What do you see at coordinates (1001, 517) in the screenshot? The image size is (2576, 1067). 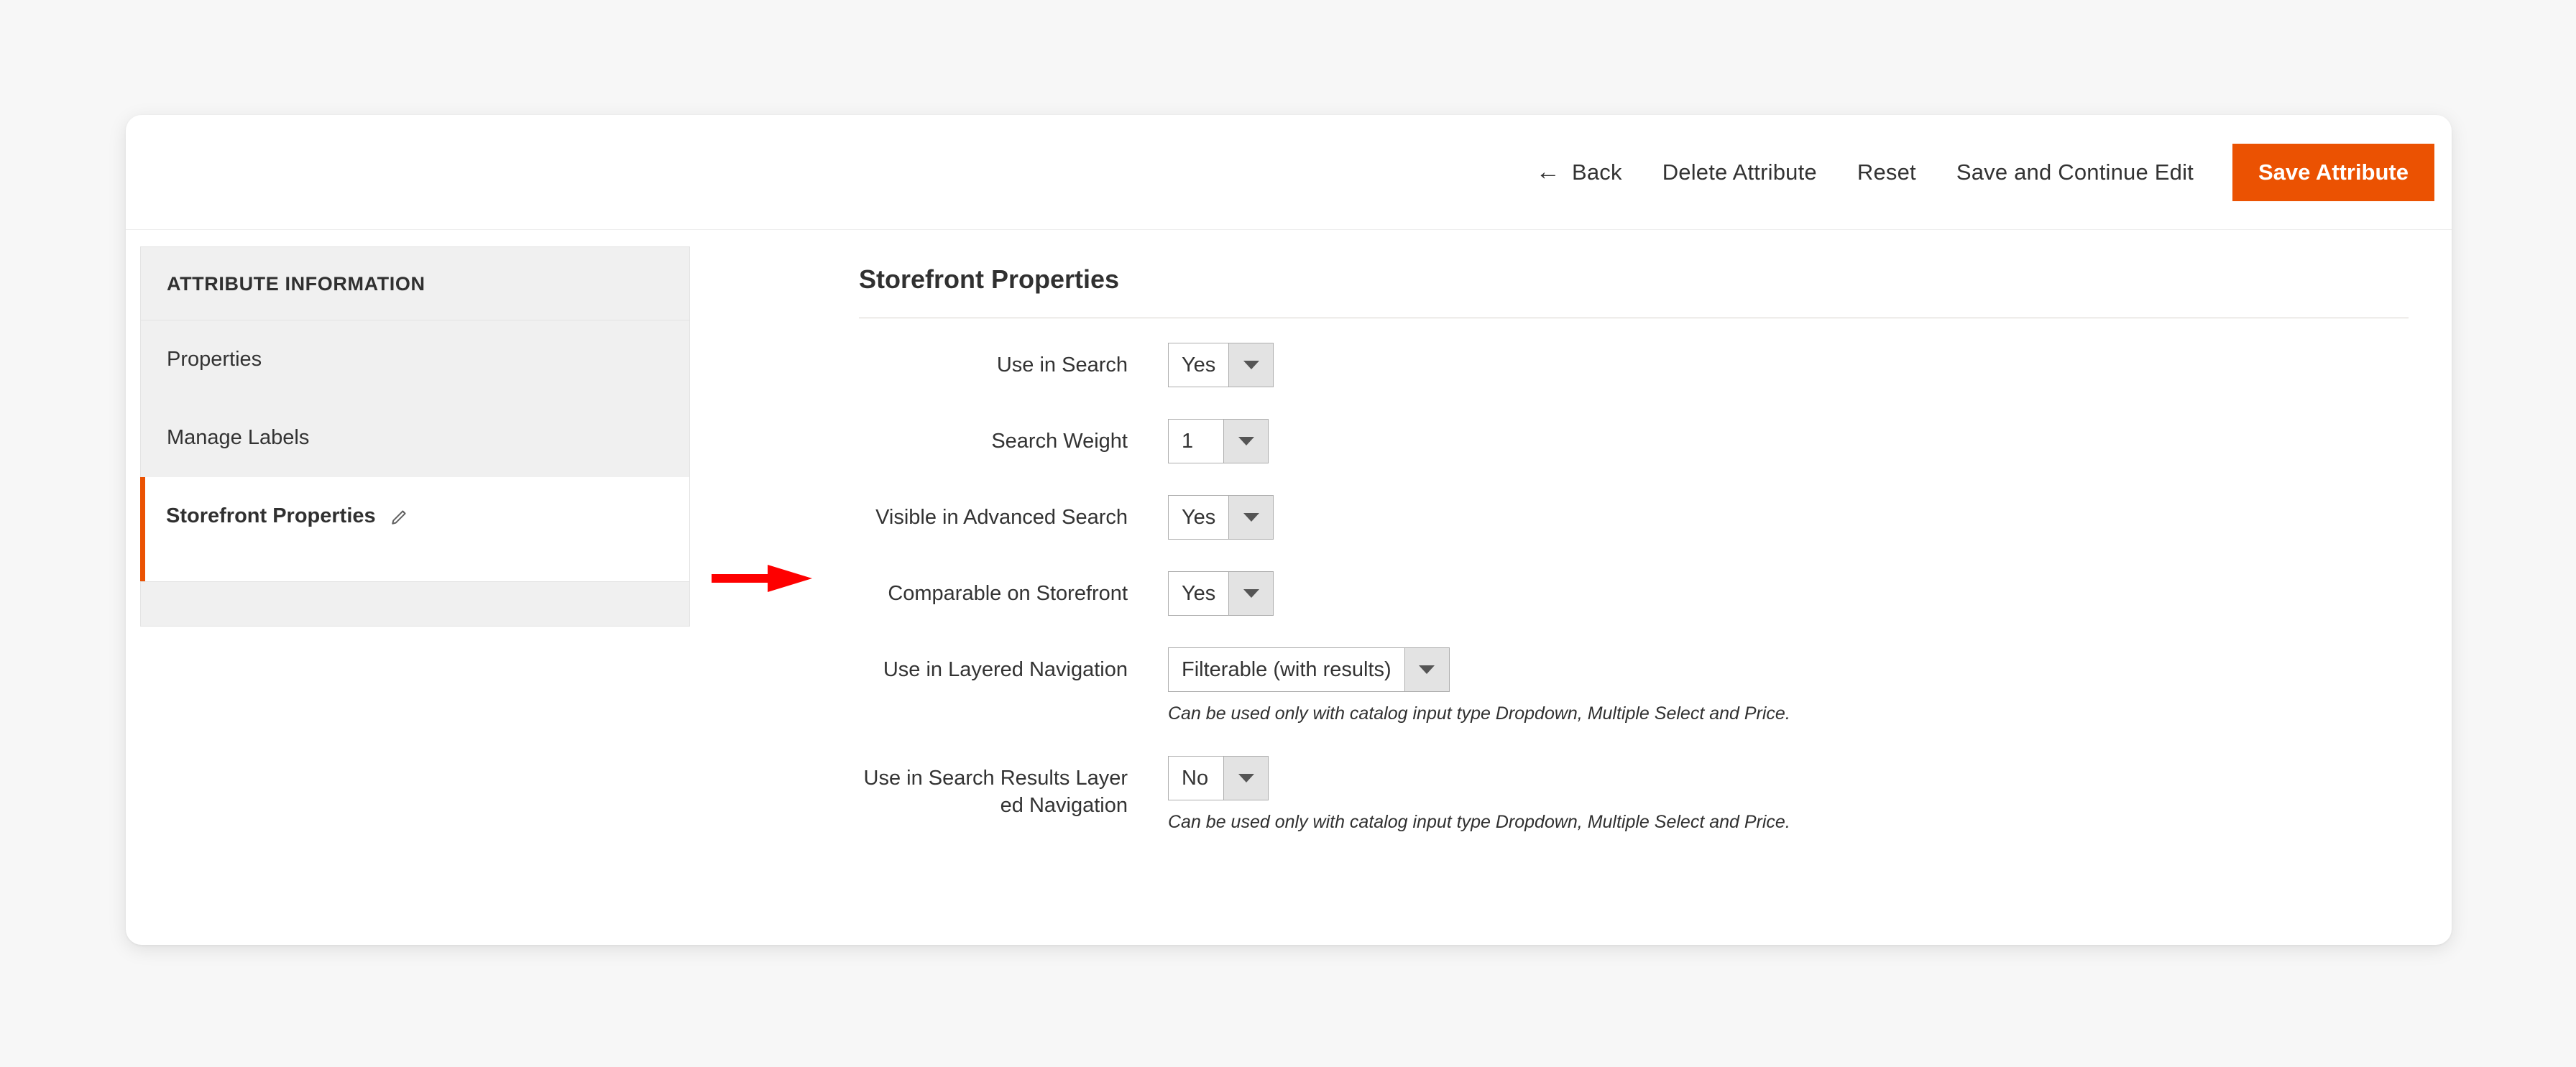 I see `field-label: Visible in Advanced Search` at bounding box center [1001, 517].